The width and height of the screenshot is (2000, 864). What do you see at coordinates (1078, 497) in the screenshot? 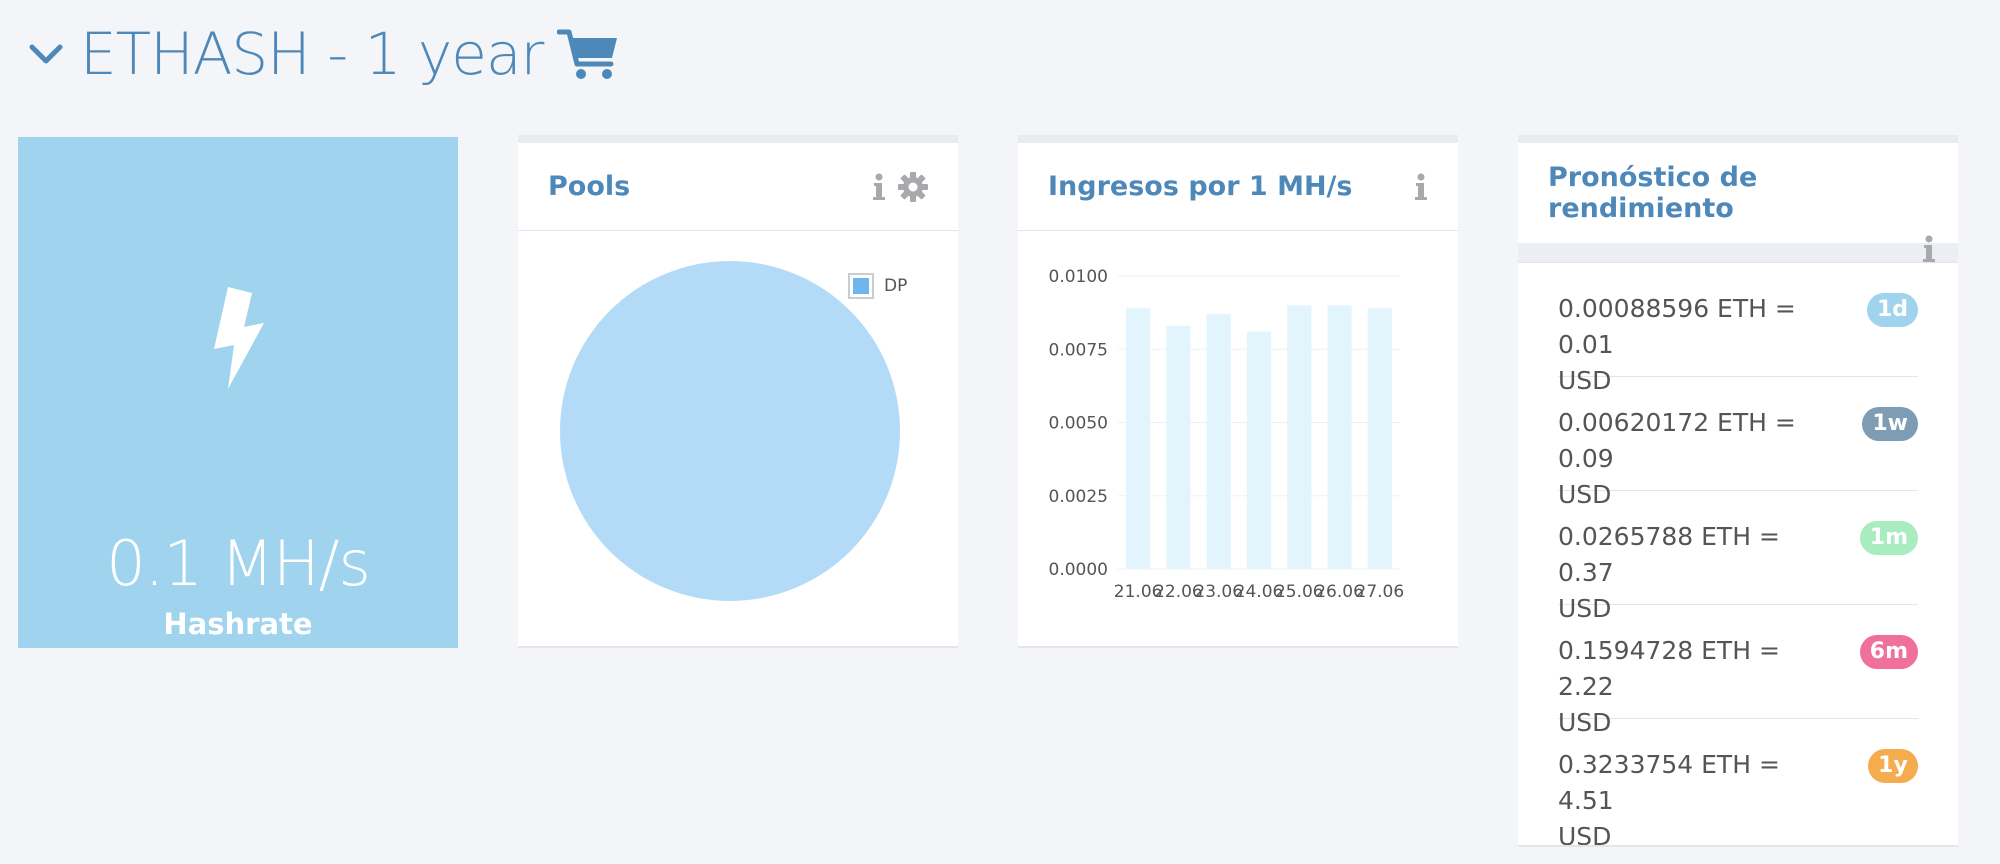
I see `y-tick-label: 0.0025` at bounding box center [1078, 497].